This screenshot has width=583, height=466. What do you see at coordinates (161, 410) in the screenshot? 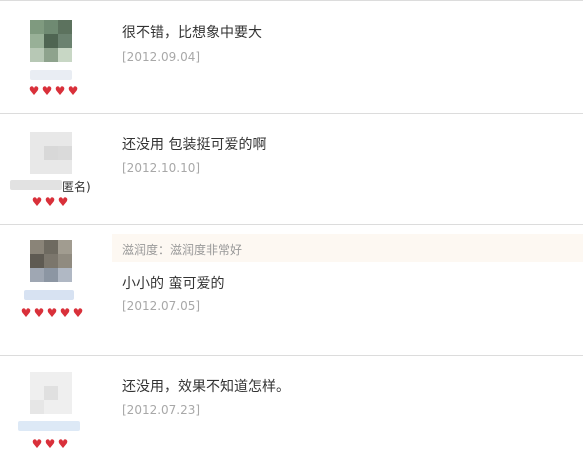
I see `review-date: [2012.07.23]` at bounding box center [161, 410].